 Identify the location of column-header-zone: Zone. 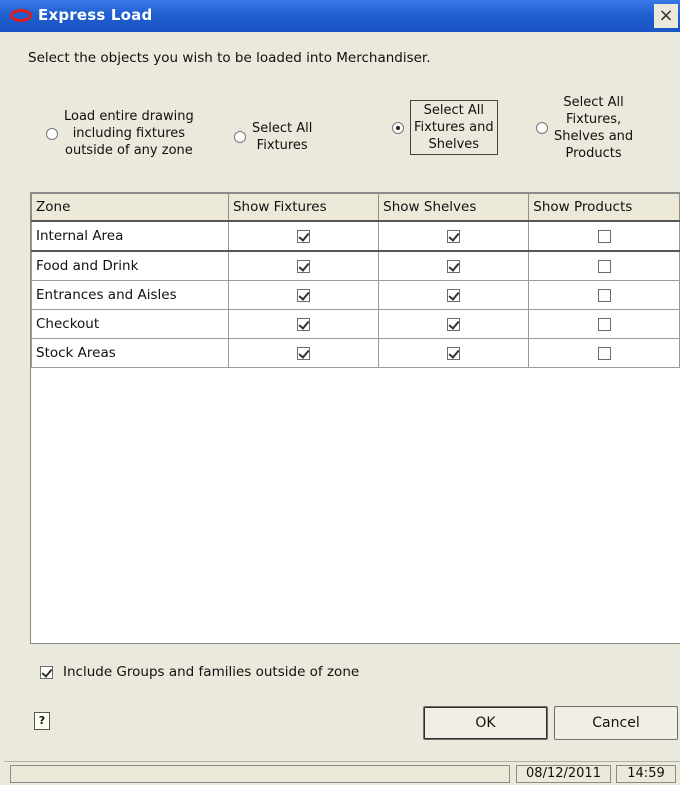
(130, 207).